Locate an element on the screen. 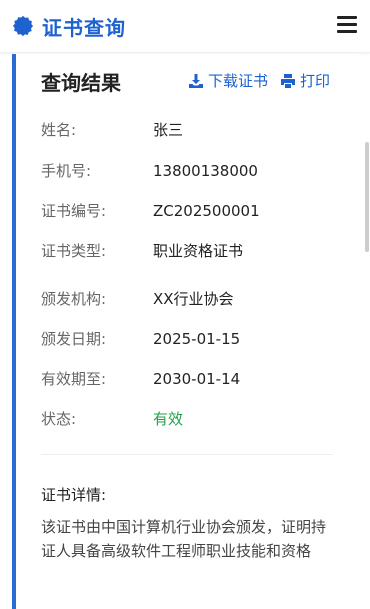  result-title: 查询结果 is located at coordinates (81, 83).